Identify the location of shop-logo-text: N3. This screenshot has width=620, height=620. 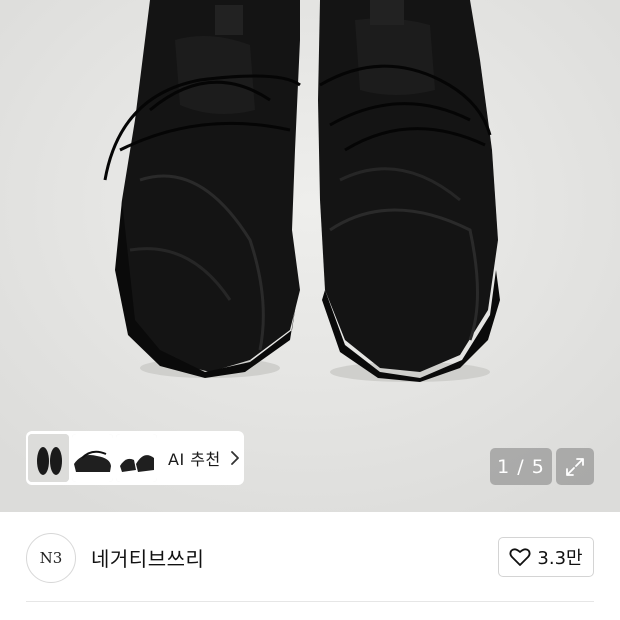
(51, 558).